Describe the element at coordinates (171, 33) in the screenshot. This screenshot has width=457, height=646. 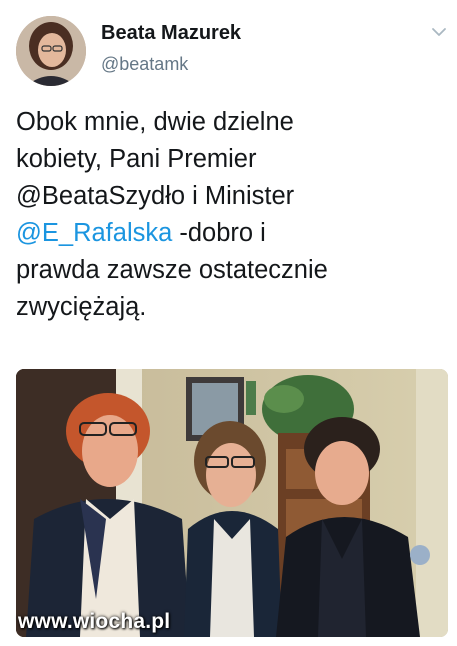
I see `author-name: Beata Mazurek` at that location.